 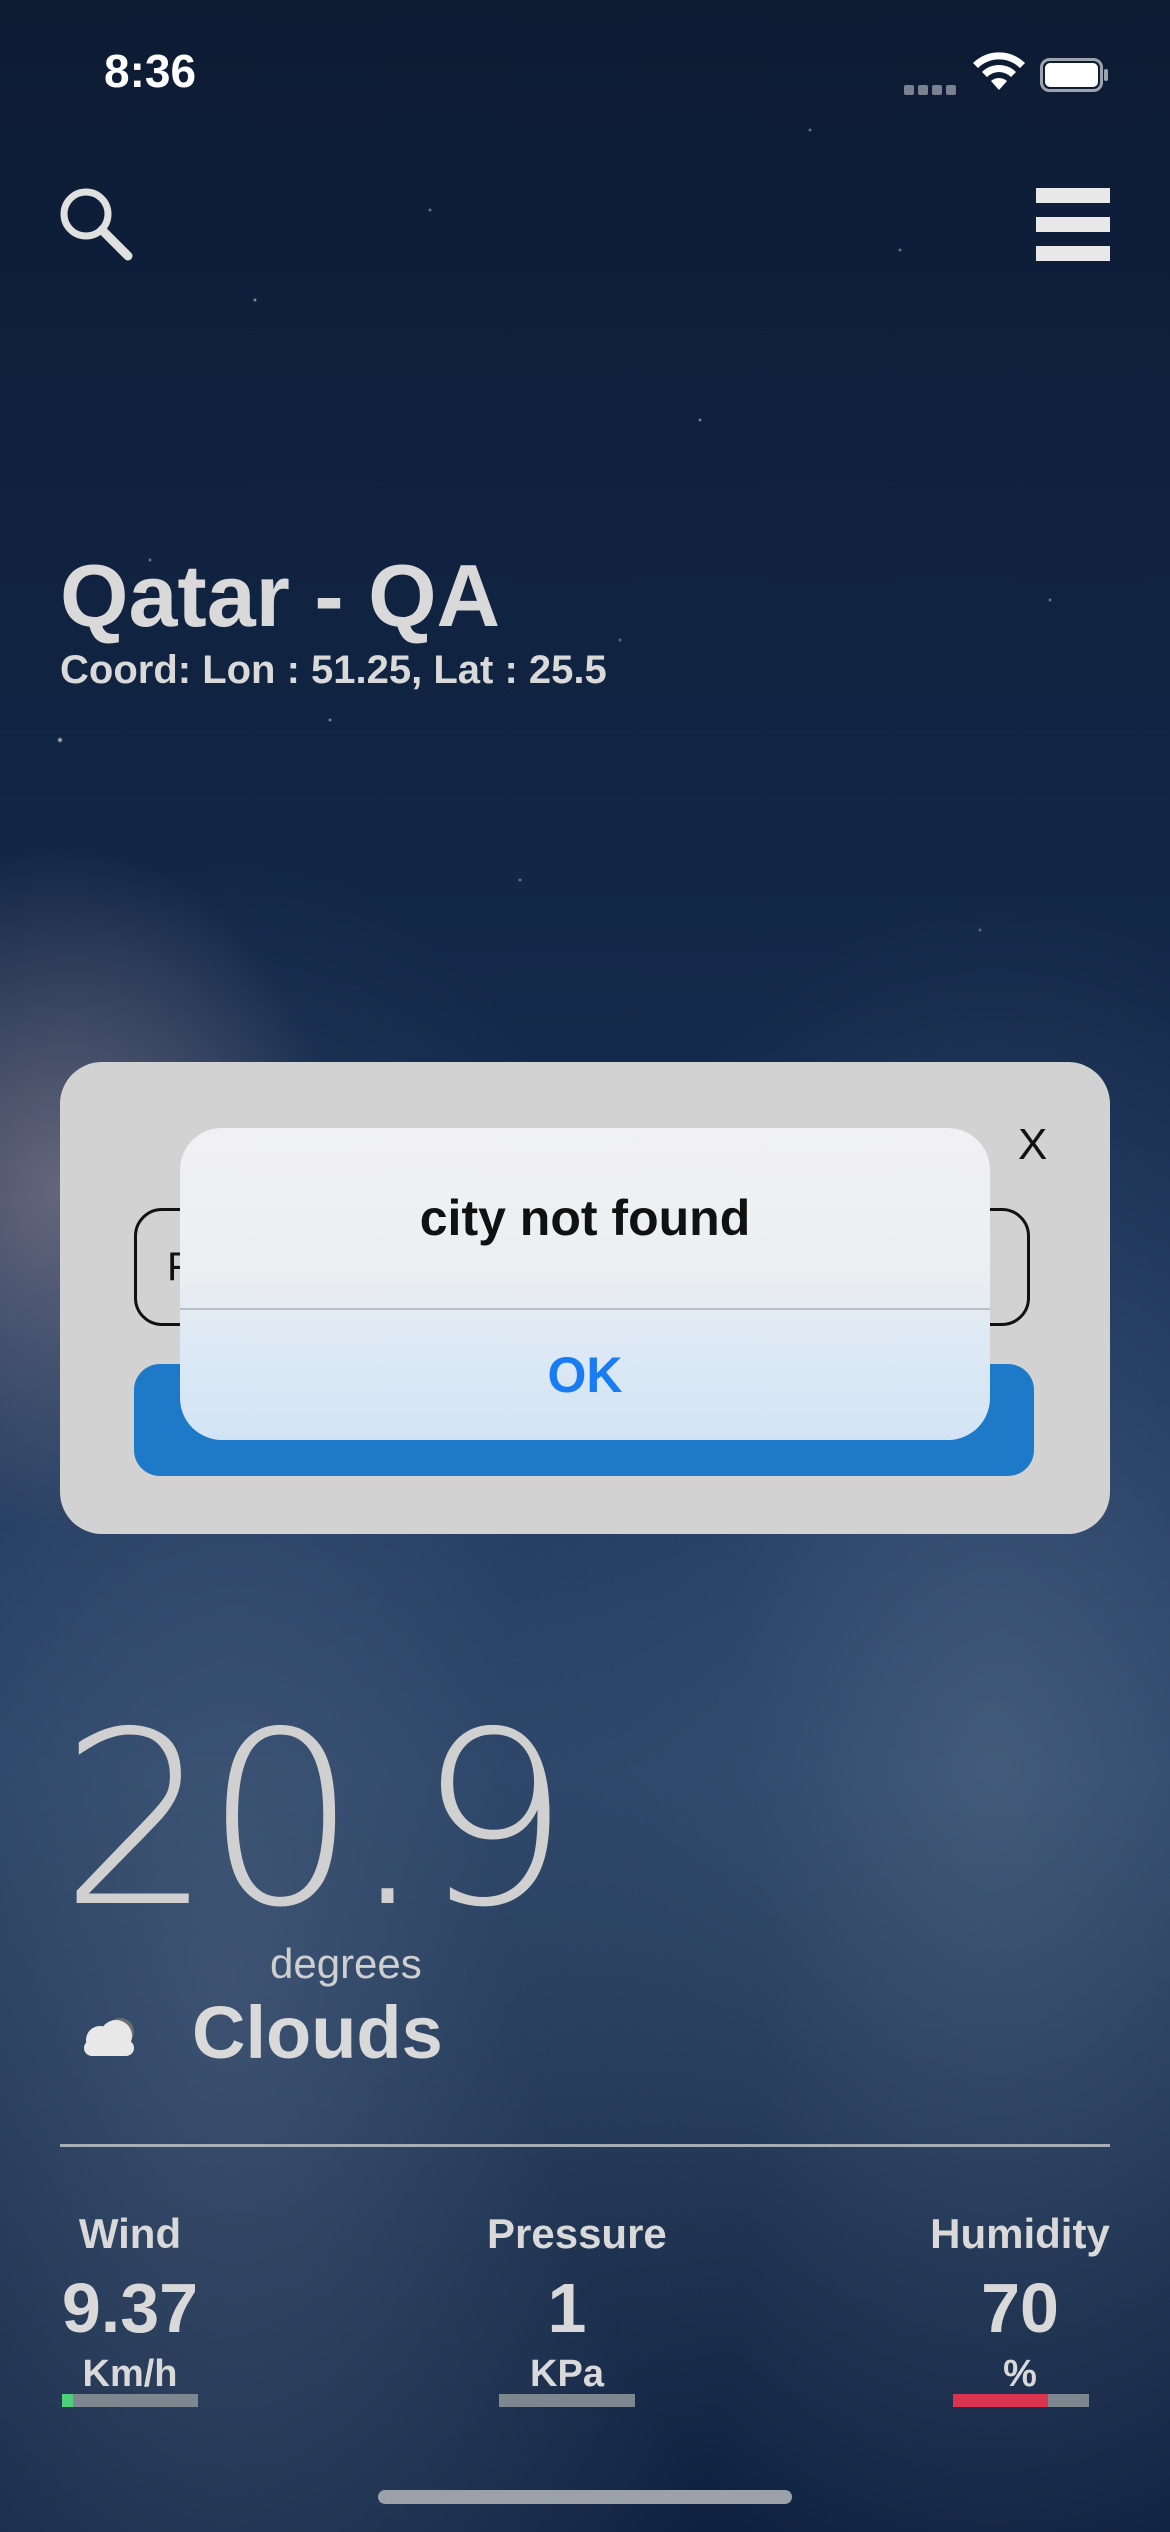 I want to click on pressure-unit: KPa, so click(x=567, y=2374).